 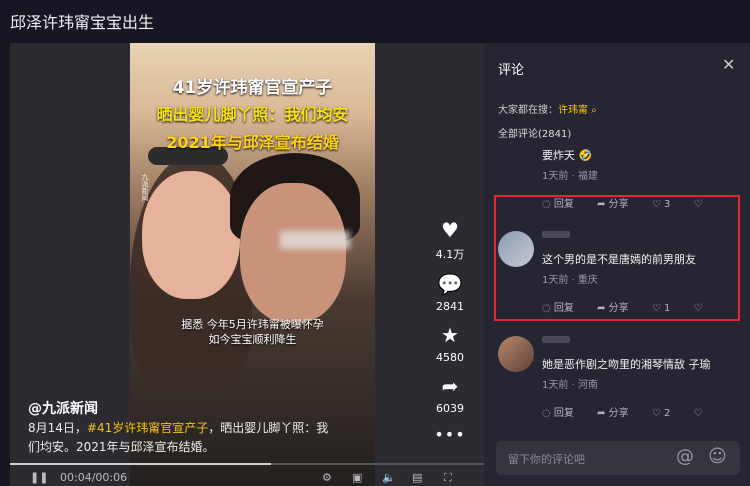 What do you see at coordinates (619, 259) in the screenshot?
I see `comment-text: 这个男的是不是唐嫣的前男朋友` at bounding box center [619, 259].